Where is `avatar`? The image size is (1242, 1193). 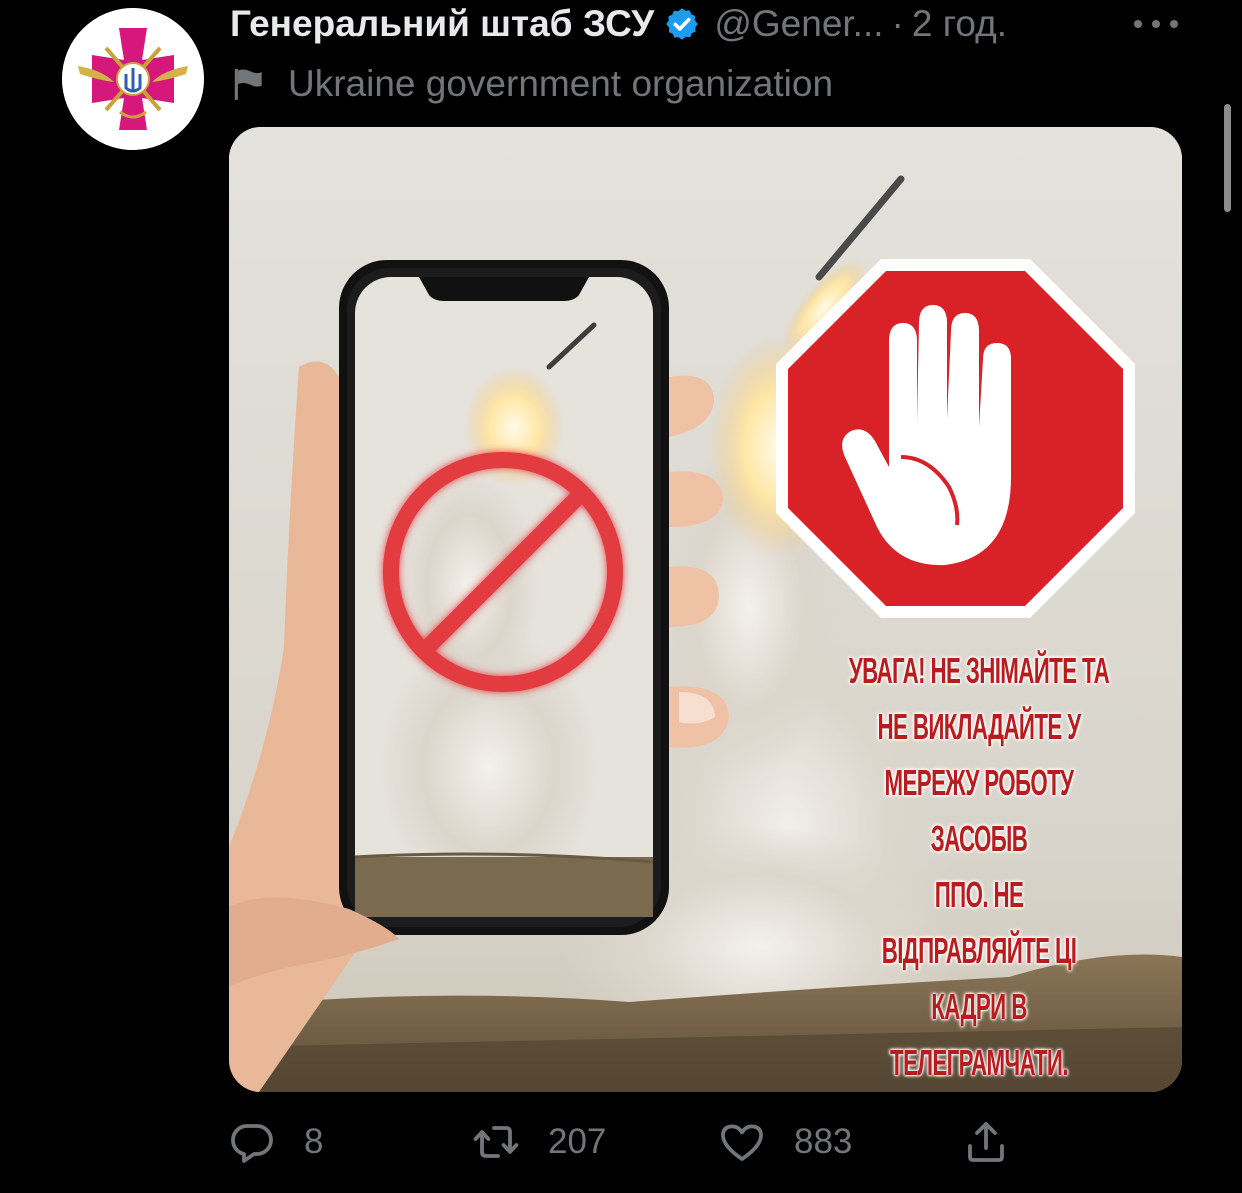 avatar is located at coordinates (133, 79).